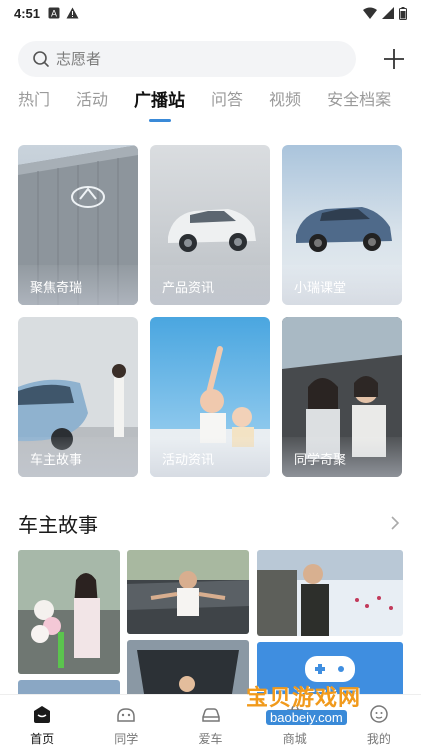  What do you see at coordinates (78, 457) in the screenshot?
I see `category-label: 车主故事` at bounding box center [78, 457].